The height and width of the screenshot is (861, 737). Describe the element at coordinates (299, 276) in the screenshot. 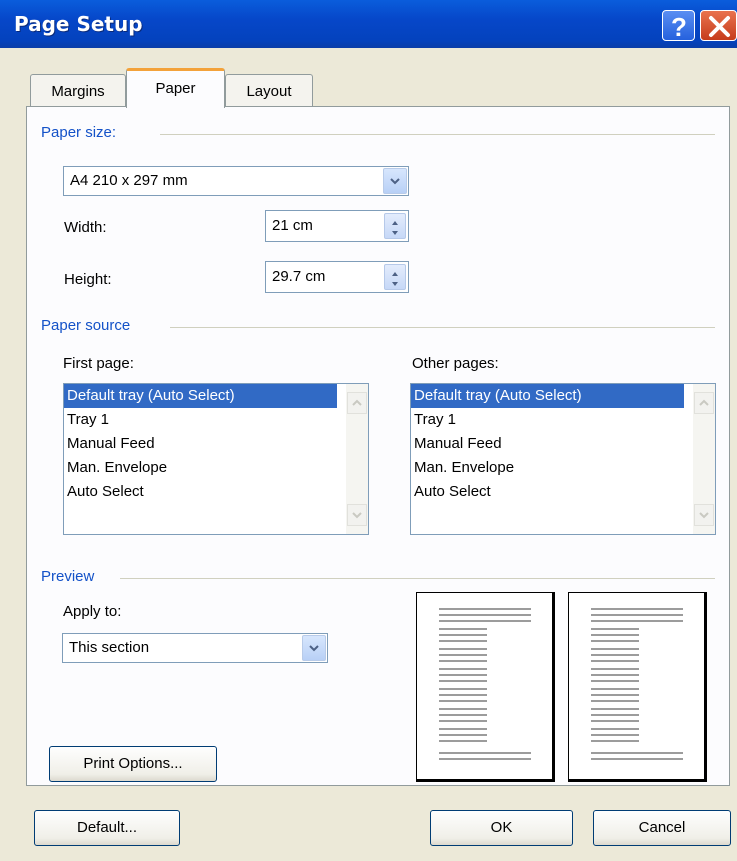

I see `height-value: 29.7 cm` at that location.